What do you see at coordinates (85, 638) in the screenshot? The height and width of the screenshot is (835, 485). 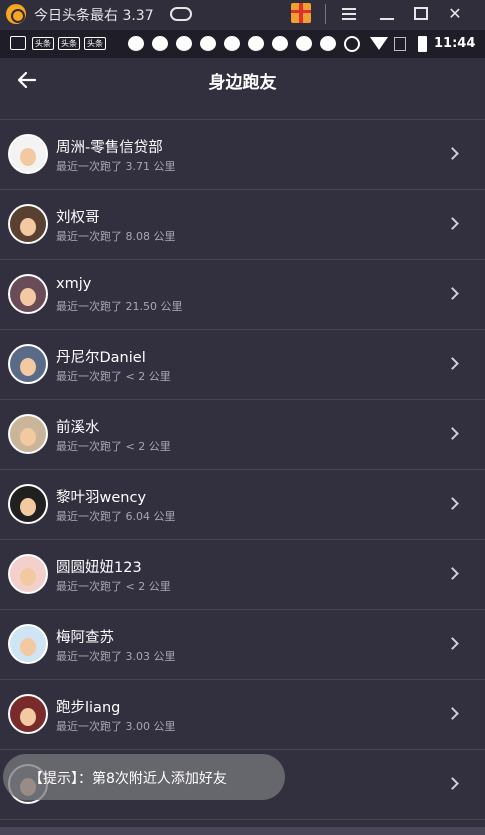 I see `runner-name: 梅阿查苏` at bounding box center [85, 638].